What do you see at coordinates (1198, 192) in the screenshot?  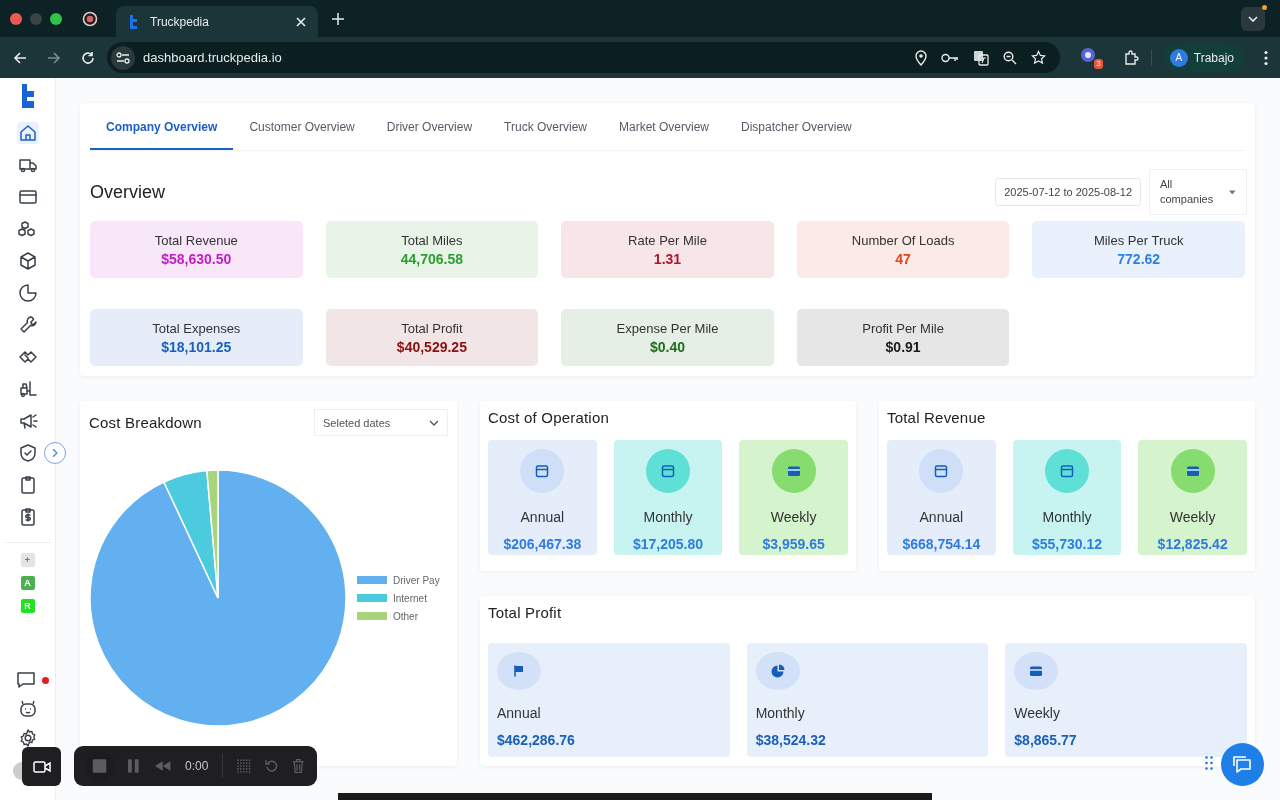 I see `company-select: All companies` at bounding box center [1198, 192].